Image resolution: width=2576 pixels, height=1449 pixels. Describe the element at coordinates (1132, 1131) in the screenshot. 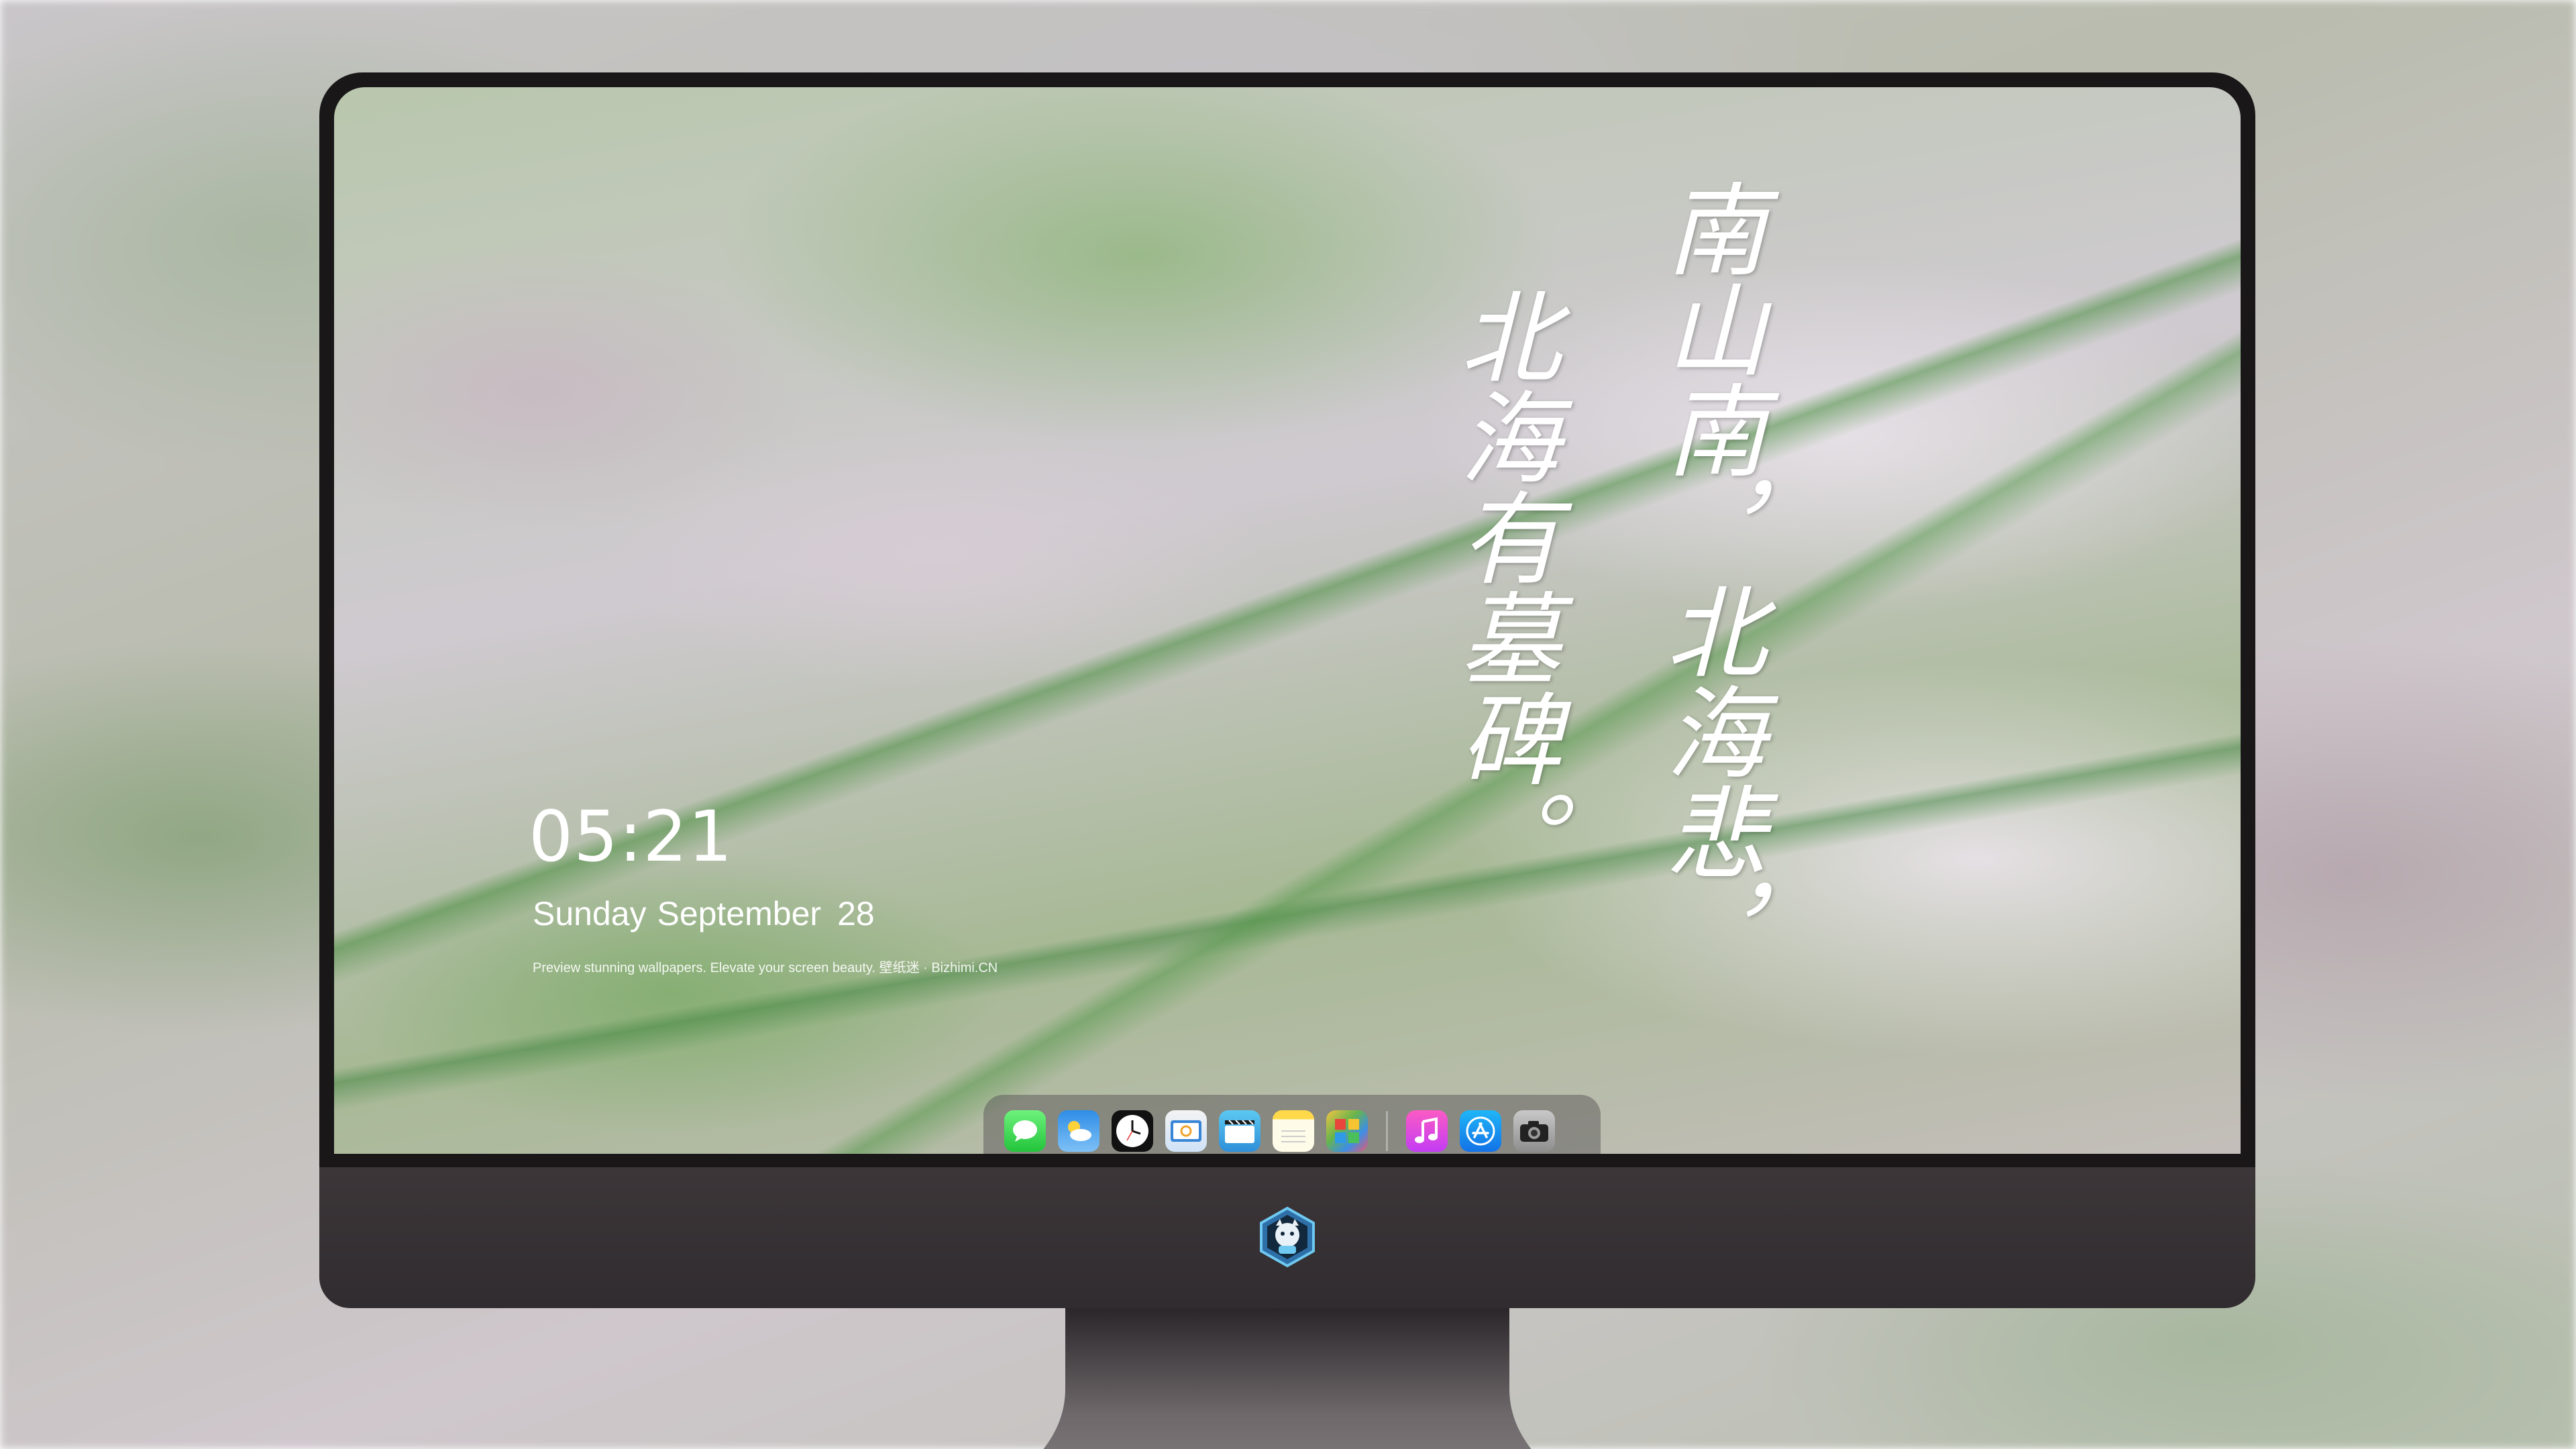

I see `clock-icon` at that location.